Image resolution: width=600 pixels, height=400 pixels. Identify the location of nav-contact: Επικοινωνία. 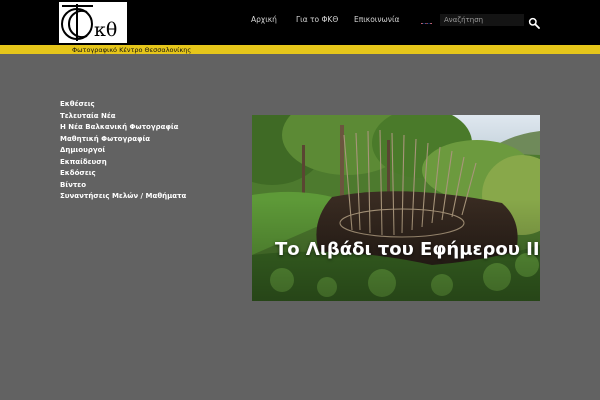
(376, 19).